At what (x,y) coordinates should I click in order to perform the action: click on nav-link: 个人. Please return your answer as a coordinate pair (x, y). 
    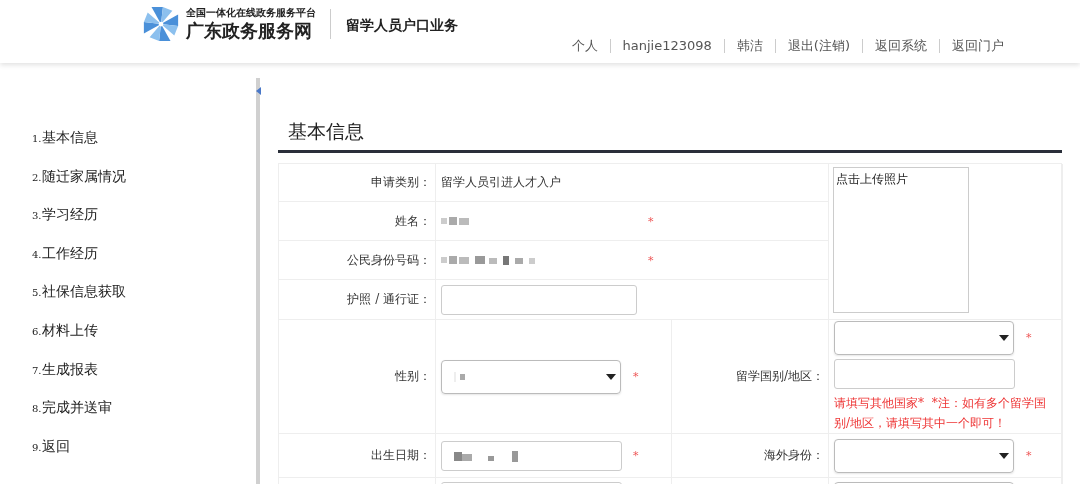
    Looking at the image, I should click on (584, 46).